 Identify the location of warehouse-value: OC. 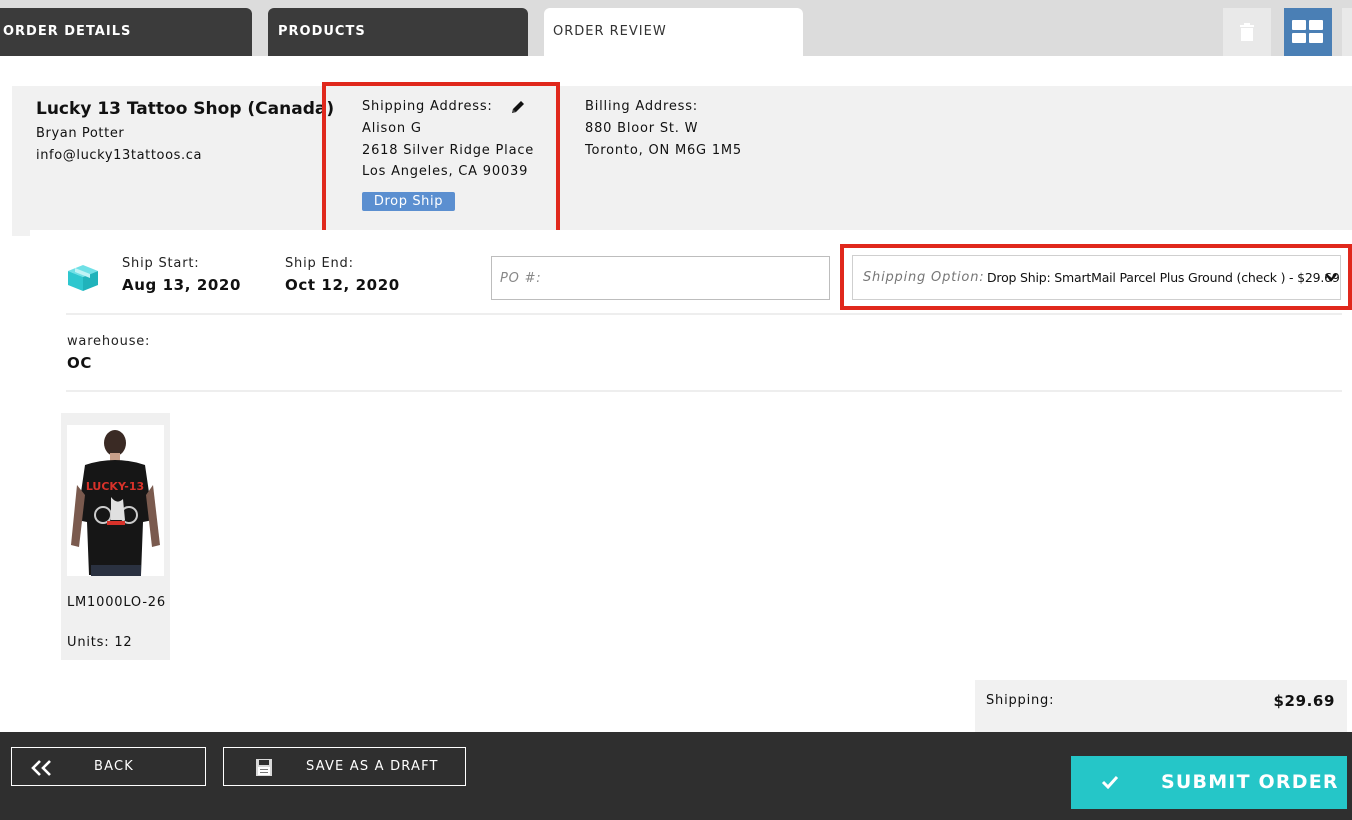
(79, 363).